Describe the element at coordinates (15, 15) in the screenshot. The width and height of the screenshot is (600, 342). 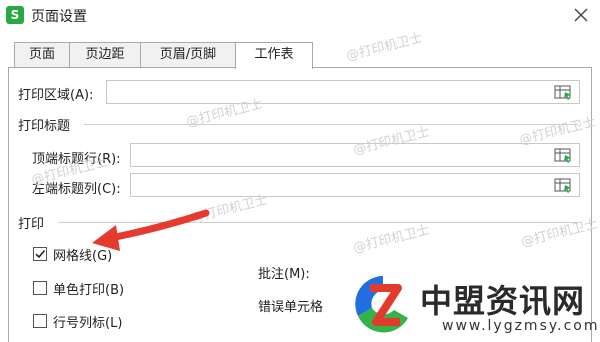
I see `app-icon: S` at that location.